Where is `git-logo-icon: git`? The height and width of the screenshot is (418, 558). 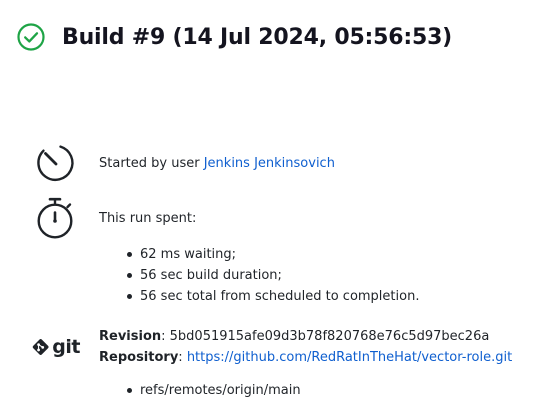
git-logo-icon: git is located at coordinates (55, 347).